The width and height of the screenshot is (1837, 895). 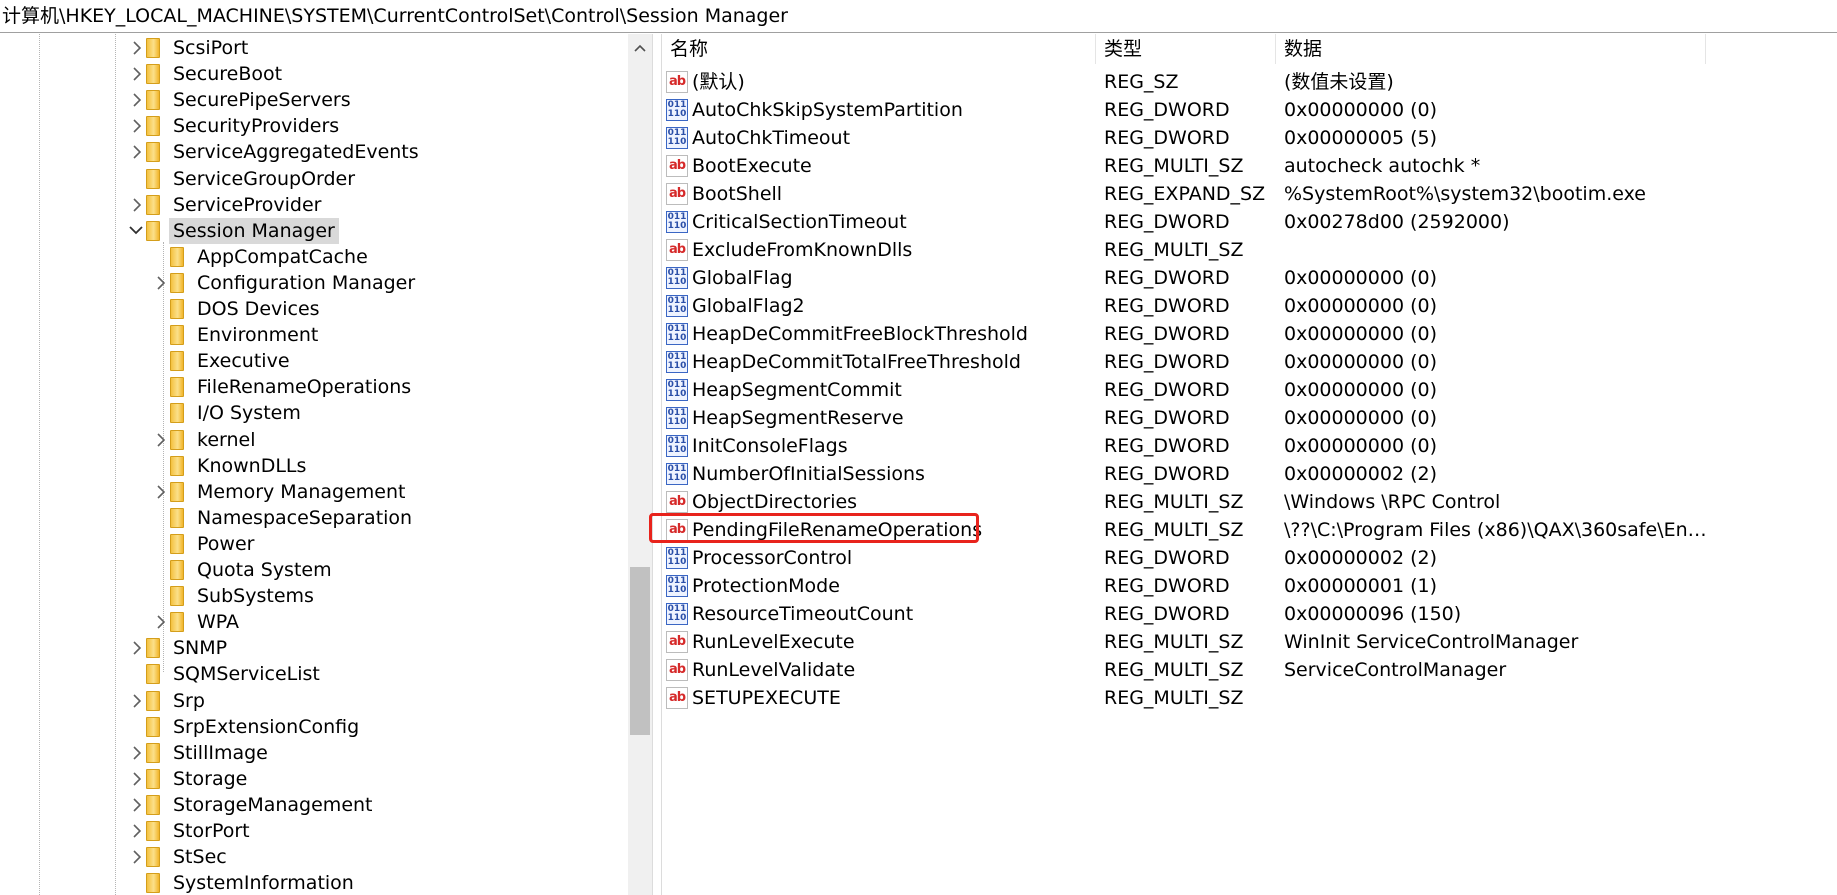 I want to click on tree-item: Storage, so click(x=188, y=779).